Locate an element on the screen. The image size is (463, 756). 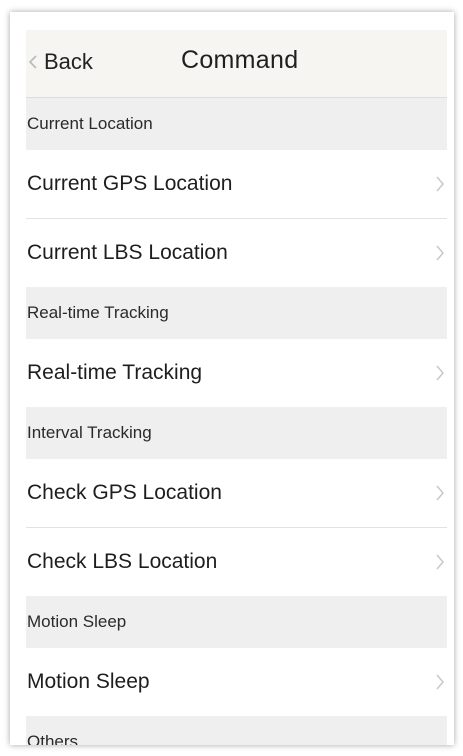
chevron-left-icon is located at coordinates (32, 62).